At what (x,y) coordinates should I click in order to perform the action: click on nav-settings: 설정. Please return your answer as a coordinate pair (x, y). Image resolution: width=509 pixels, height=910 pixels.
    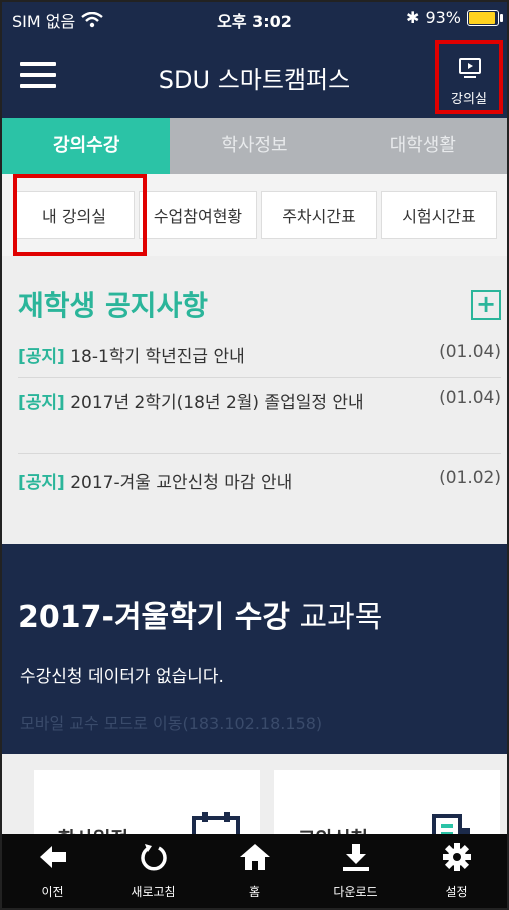
    Looking at the image, I should click on (456, 871).